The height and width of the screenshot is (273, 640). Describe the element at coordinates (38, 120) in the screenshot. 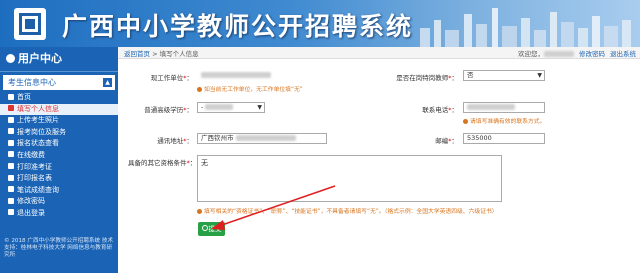

I see `sidebar-item-label: 上传考生照片` at that location.